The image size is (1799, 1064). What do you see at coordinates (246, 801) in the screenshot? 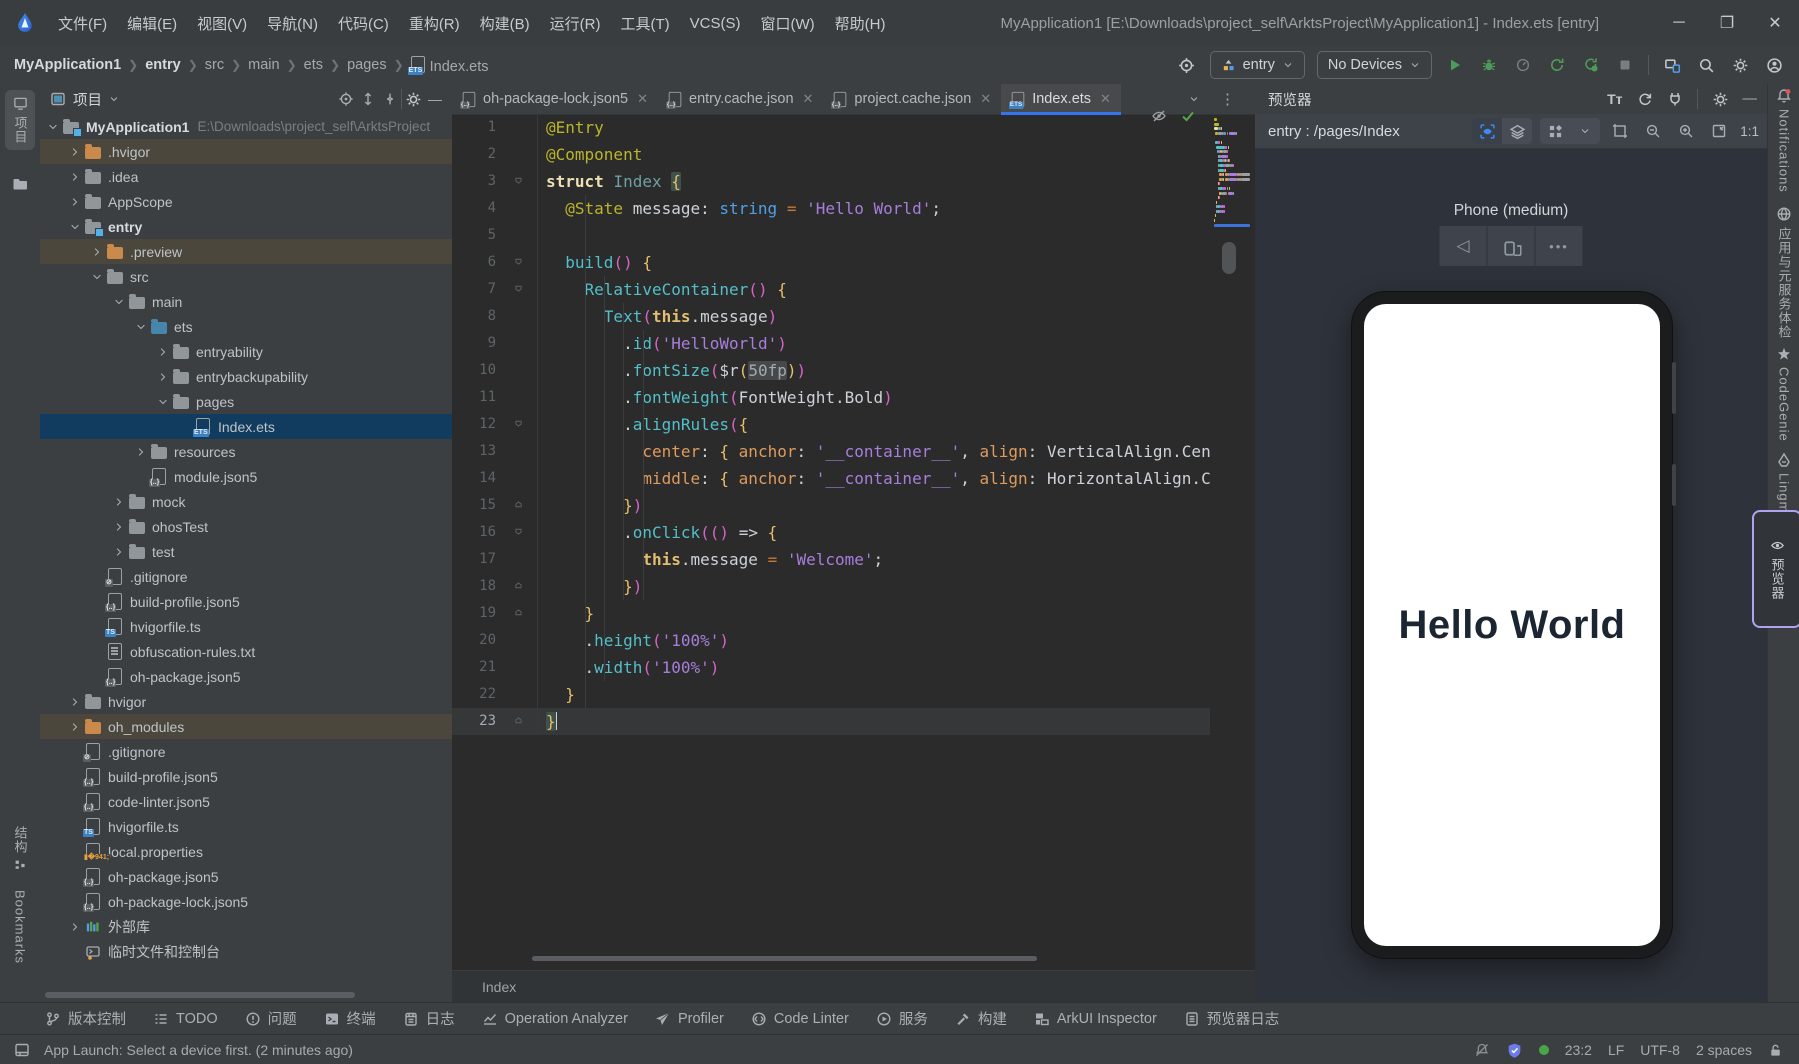
I see `tree-item-code-linter.json5: {..} code-linter.json5` at bounding box center [246, 801].